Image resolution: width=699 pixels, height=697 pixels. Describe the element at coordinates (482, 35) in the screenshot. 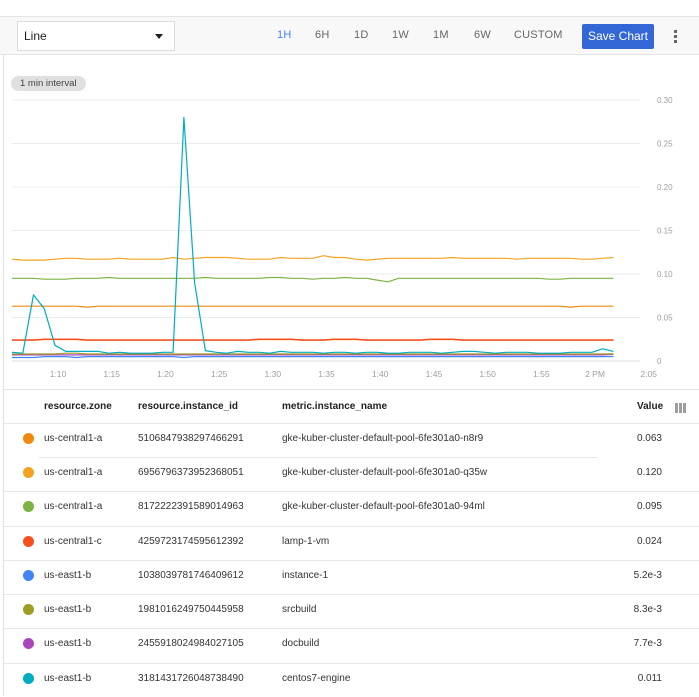

I see `range-button-6w: 6W` at that location.